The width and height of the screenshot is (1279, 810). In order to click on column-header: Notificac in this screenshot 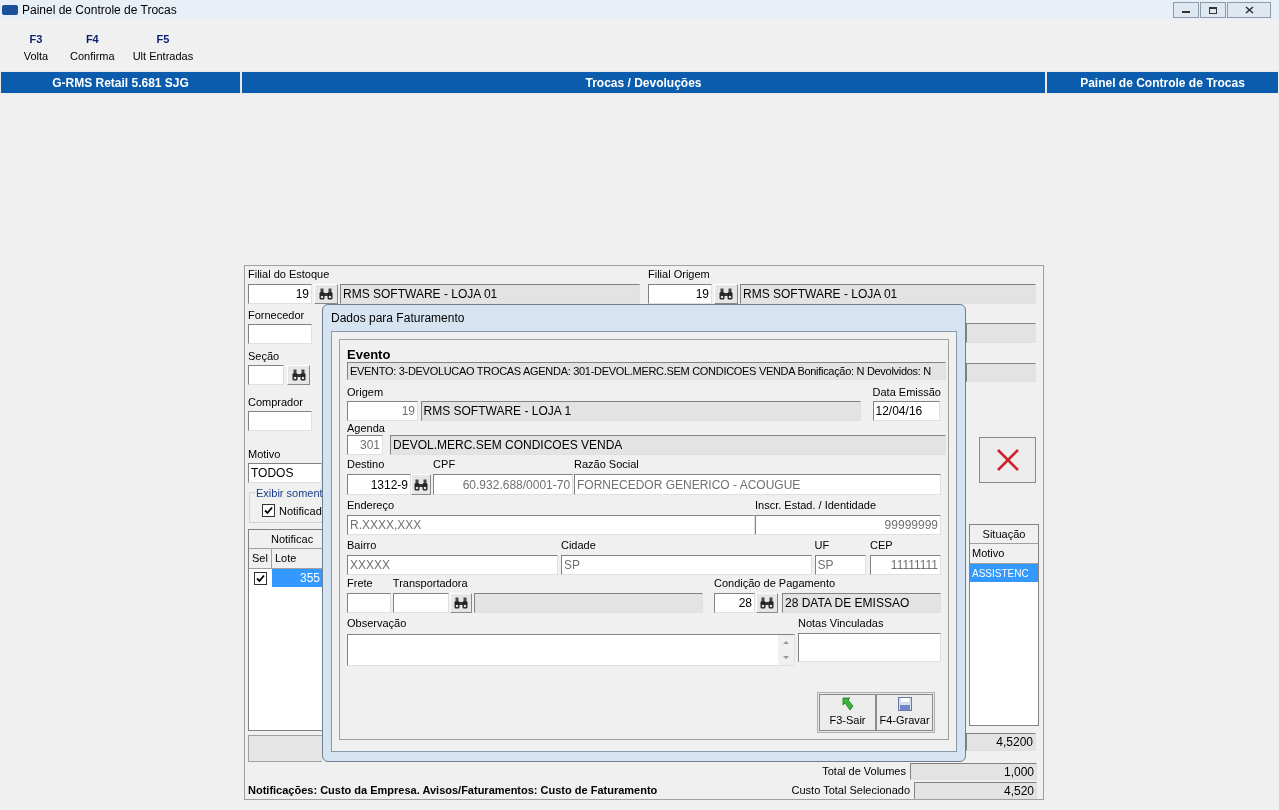, I will do `click(285, 539)`.